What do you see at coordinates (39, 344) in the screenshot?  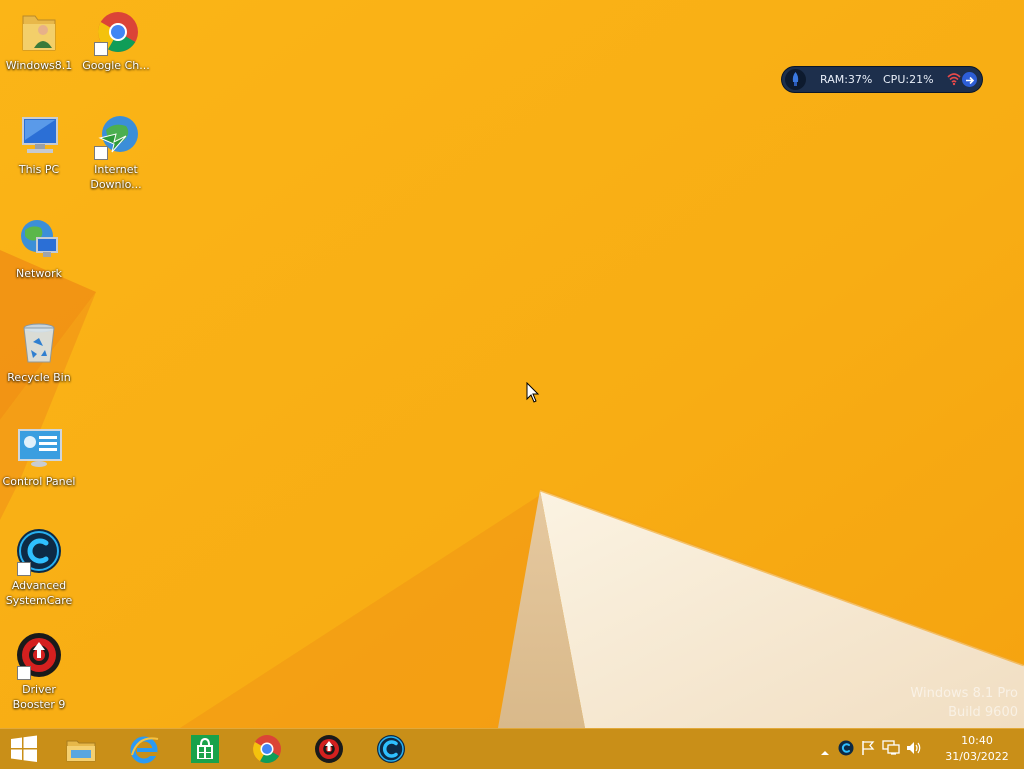 I see `recycle-bin-icon` at bounding box center [39, 344].